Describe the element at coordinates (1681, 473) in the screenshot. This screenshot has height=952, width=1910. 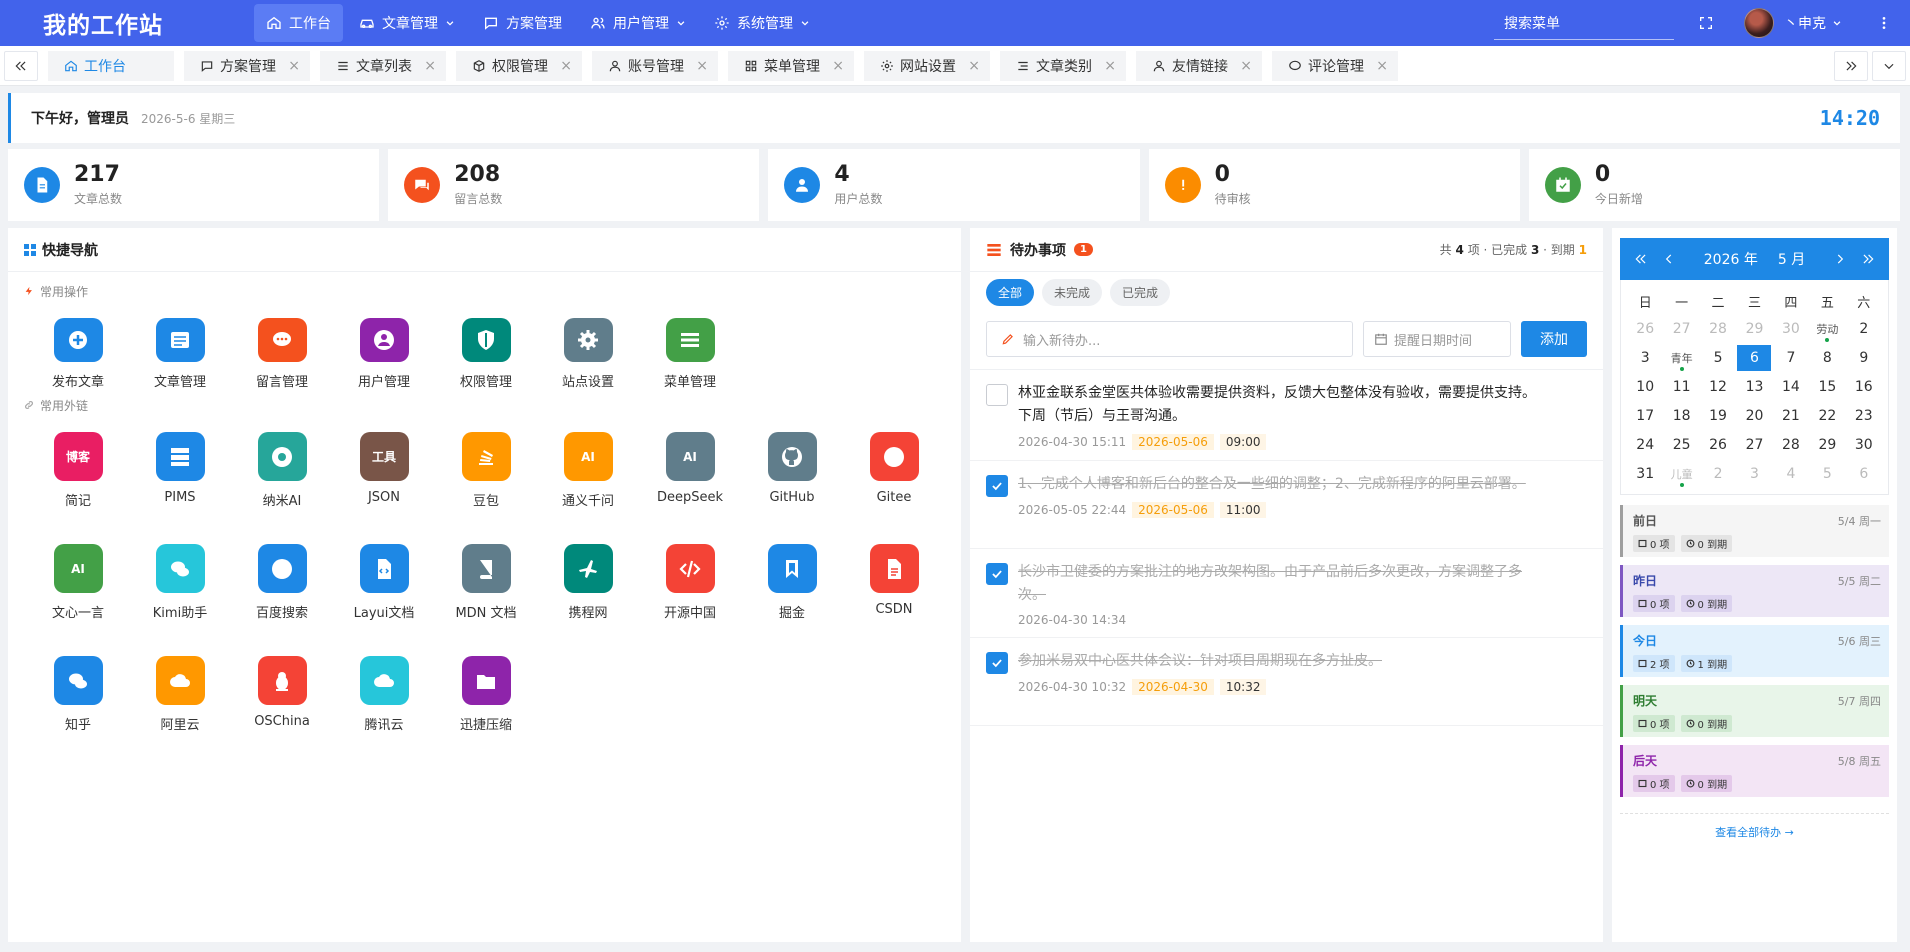
I see `calendar-day: 儿童` at that location.